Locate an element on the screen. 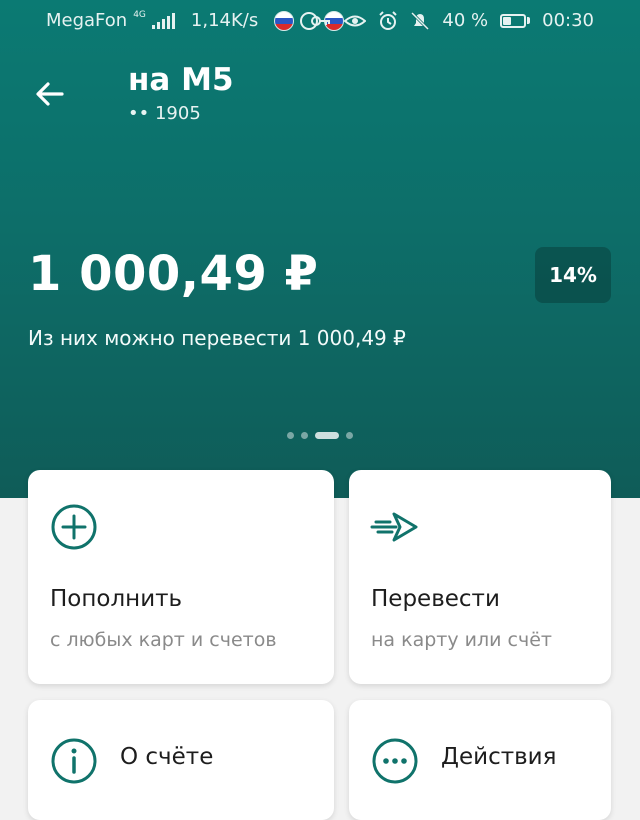 Image resolution: width=640 pixels, height=820 pixels. network-type: 4G is located at coordinates (139, 14).